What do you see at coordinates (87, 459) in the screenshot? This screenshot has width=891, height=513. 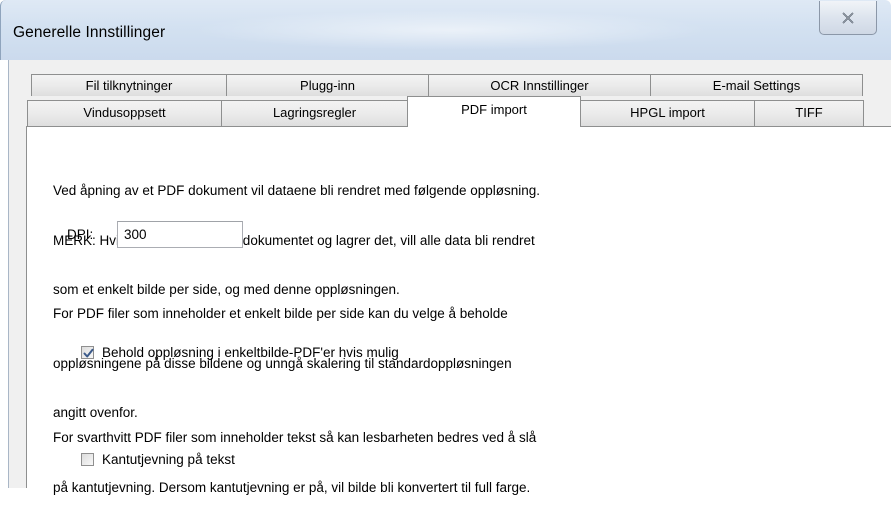 I see `antialias-checkbox` at bounding box center [87, 459].